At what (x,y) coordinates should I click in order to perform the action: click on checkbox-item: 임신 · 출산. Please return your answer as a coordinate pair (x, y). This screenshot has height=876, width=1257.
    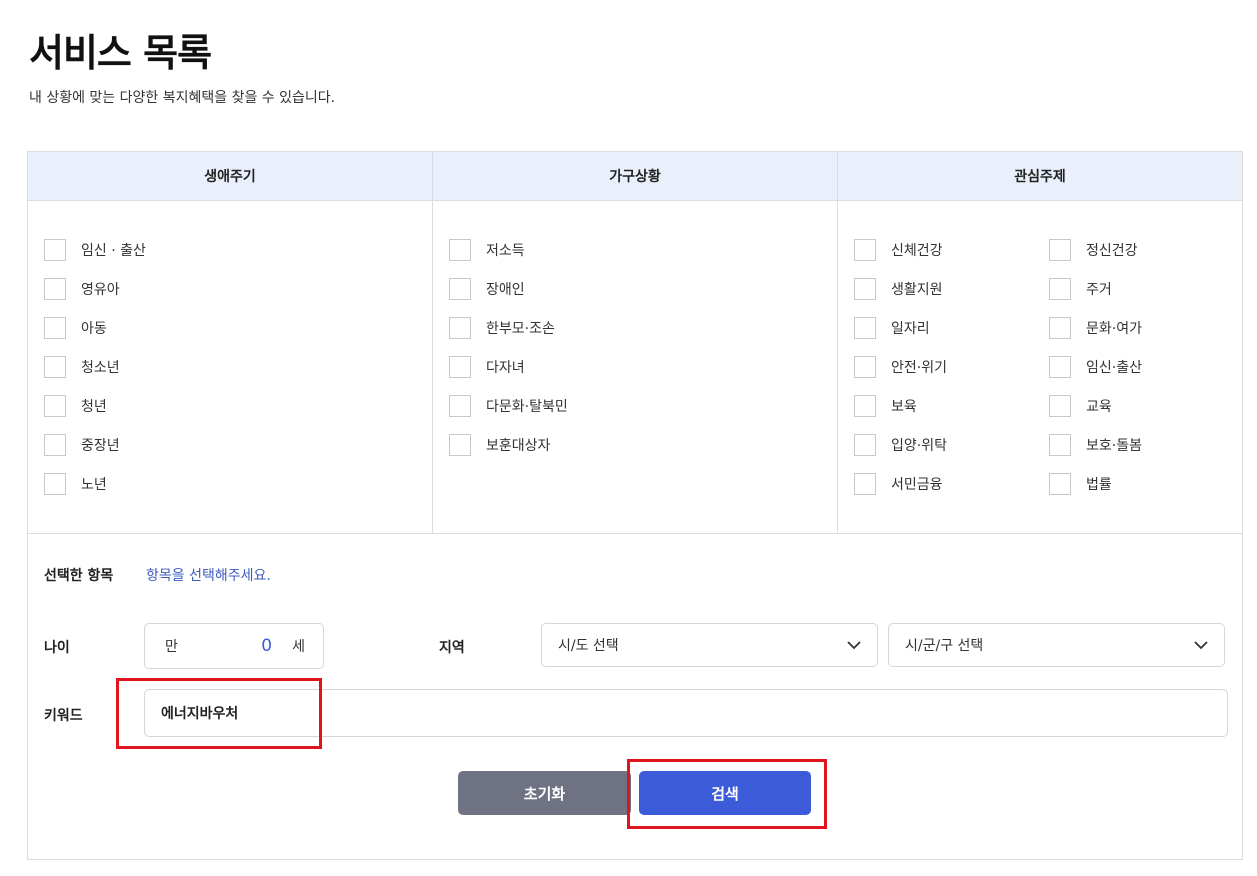
    Looking at the image, I should click on (95, 249).